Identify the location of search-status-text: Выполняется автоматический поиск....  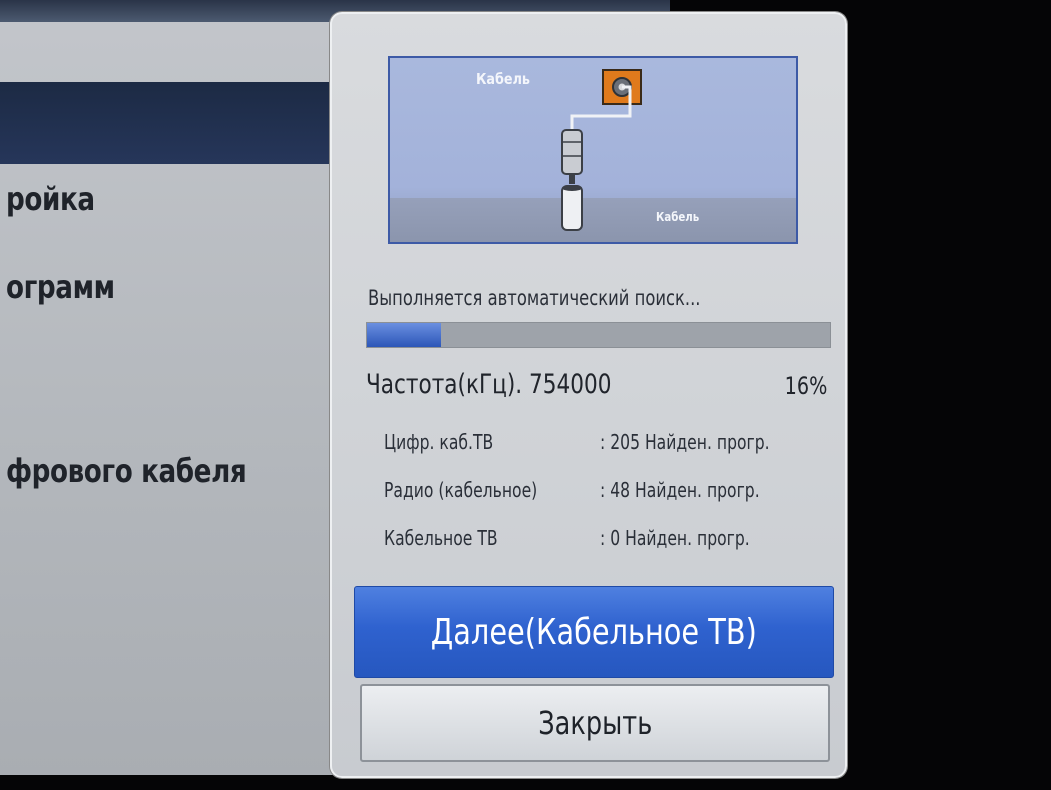
(534, 298).